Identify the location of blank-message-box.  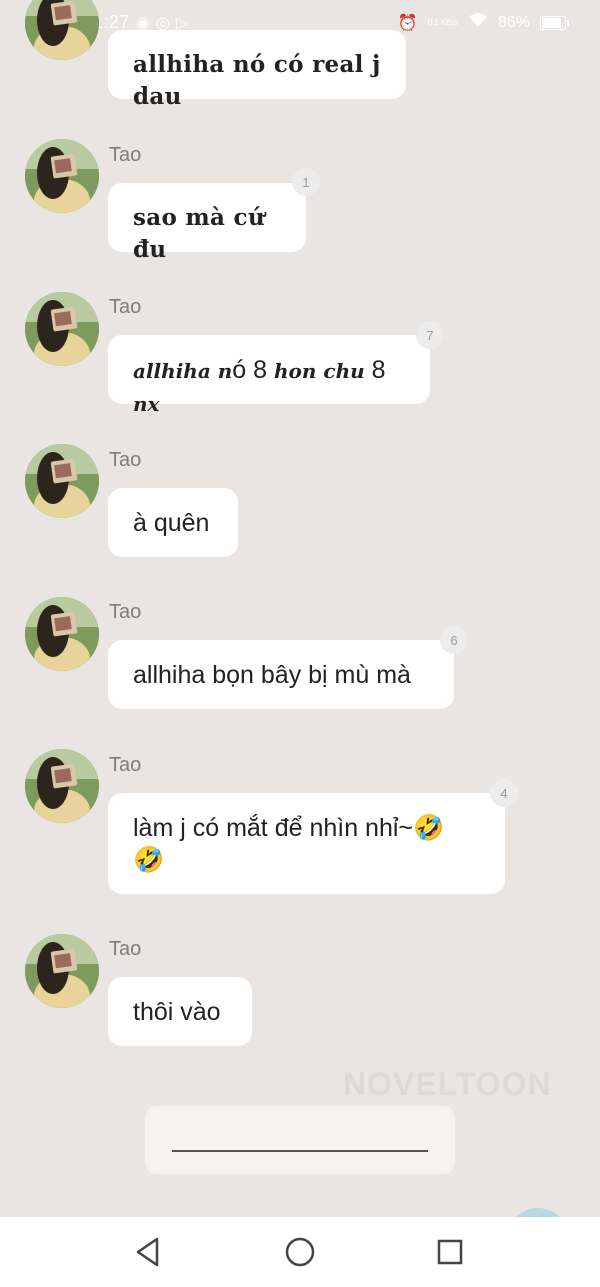
(300, 1140).